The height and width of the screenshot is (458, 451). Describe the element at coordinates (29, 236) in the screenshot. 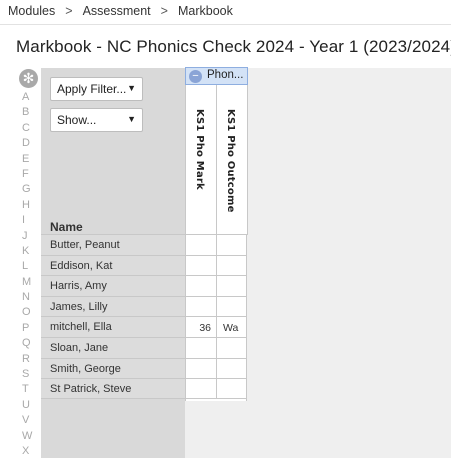

I see `alphabet-letter-j: J` at that location.